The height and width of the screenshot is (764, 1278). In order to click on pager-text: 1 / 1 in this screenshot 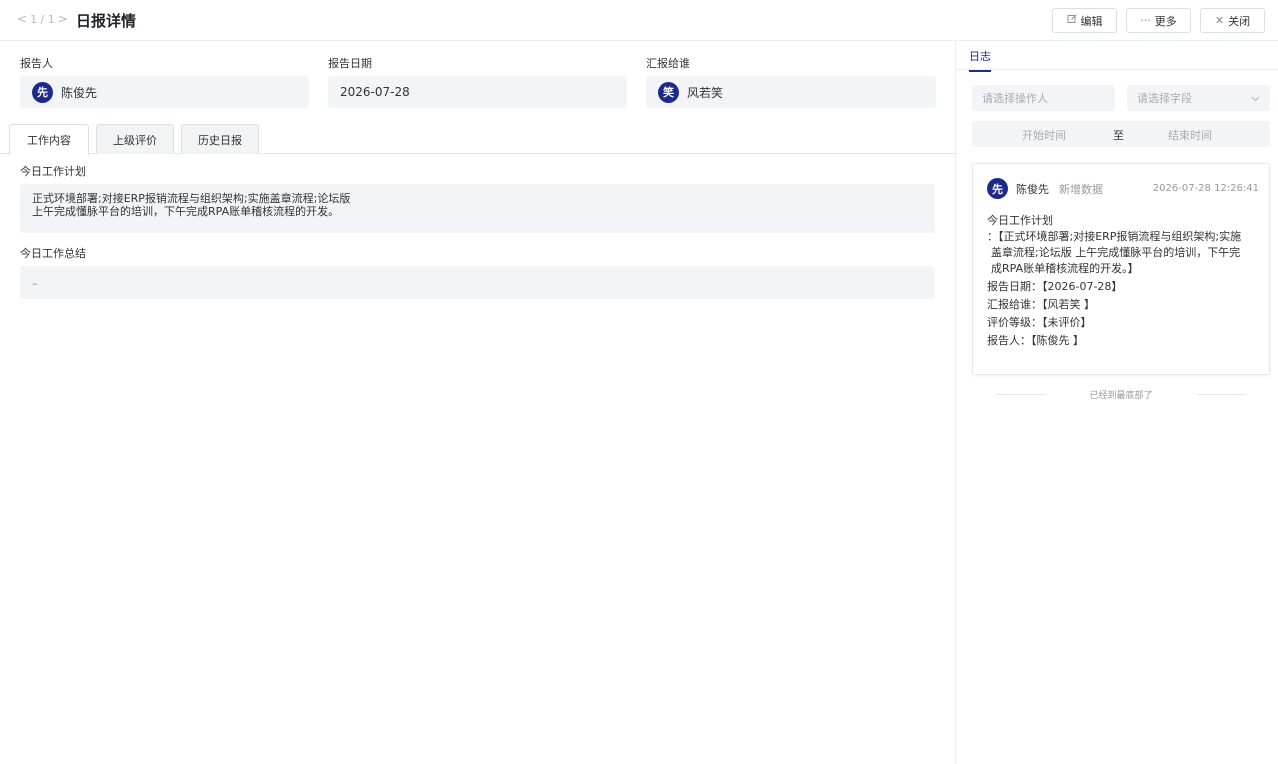, I will do `click(42, 19)`.